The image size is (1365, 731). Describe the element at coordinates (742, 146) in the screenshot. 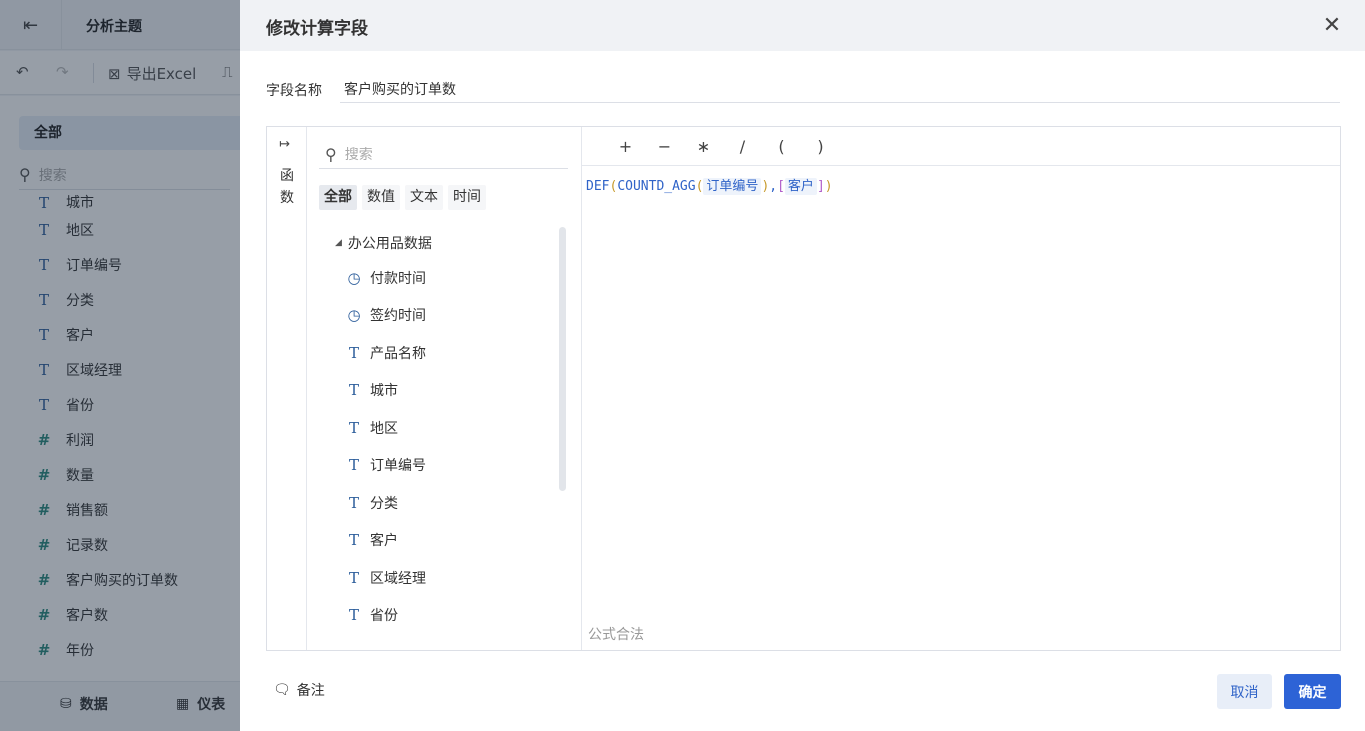

I see `operator-button: /` at that location.